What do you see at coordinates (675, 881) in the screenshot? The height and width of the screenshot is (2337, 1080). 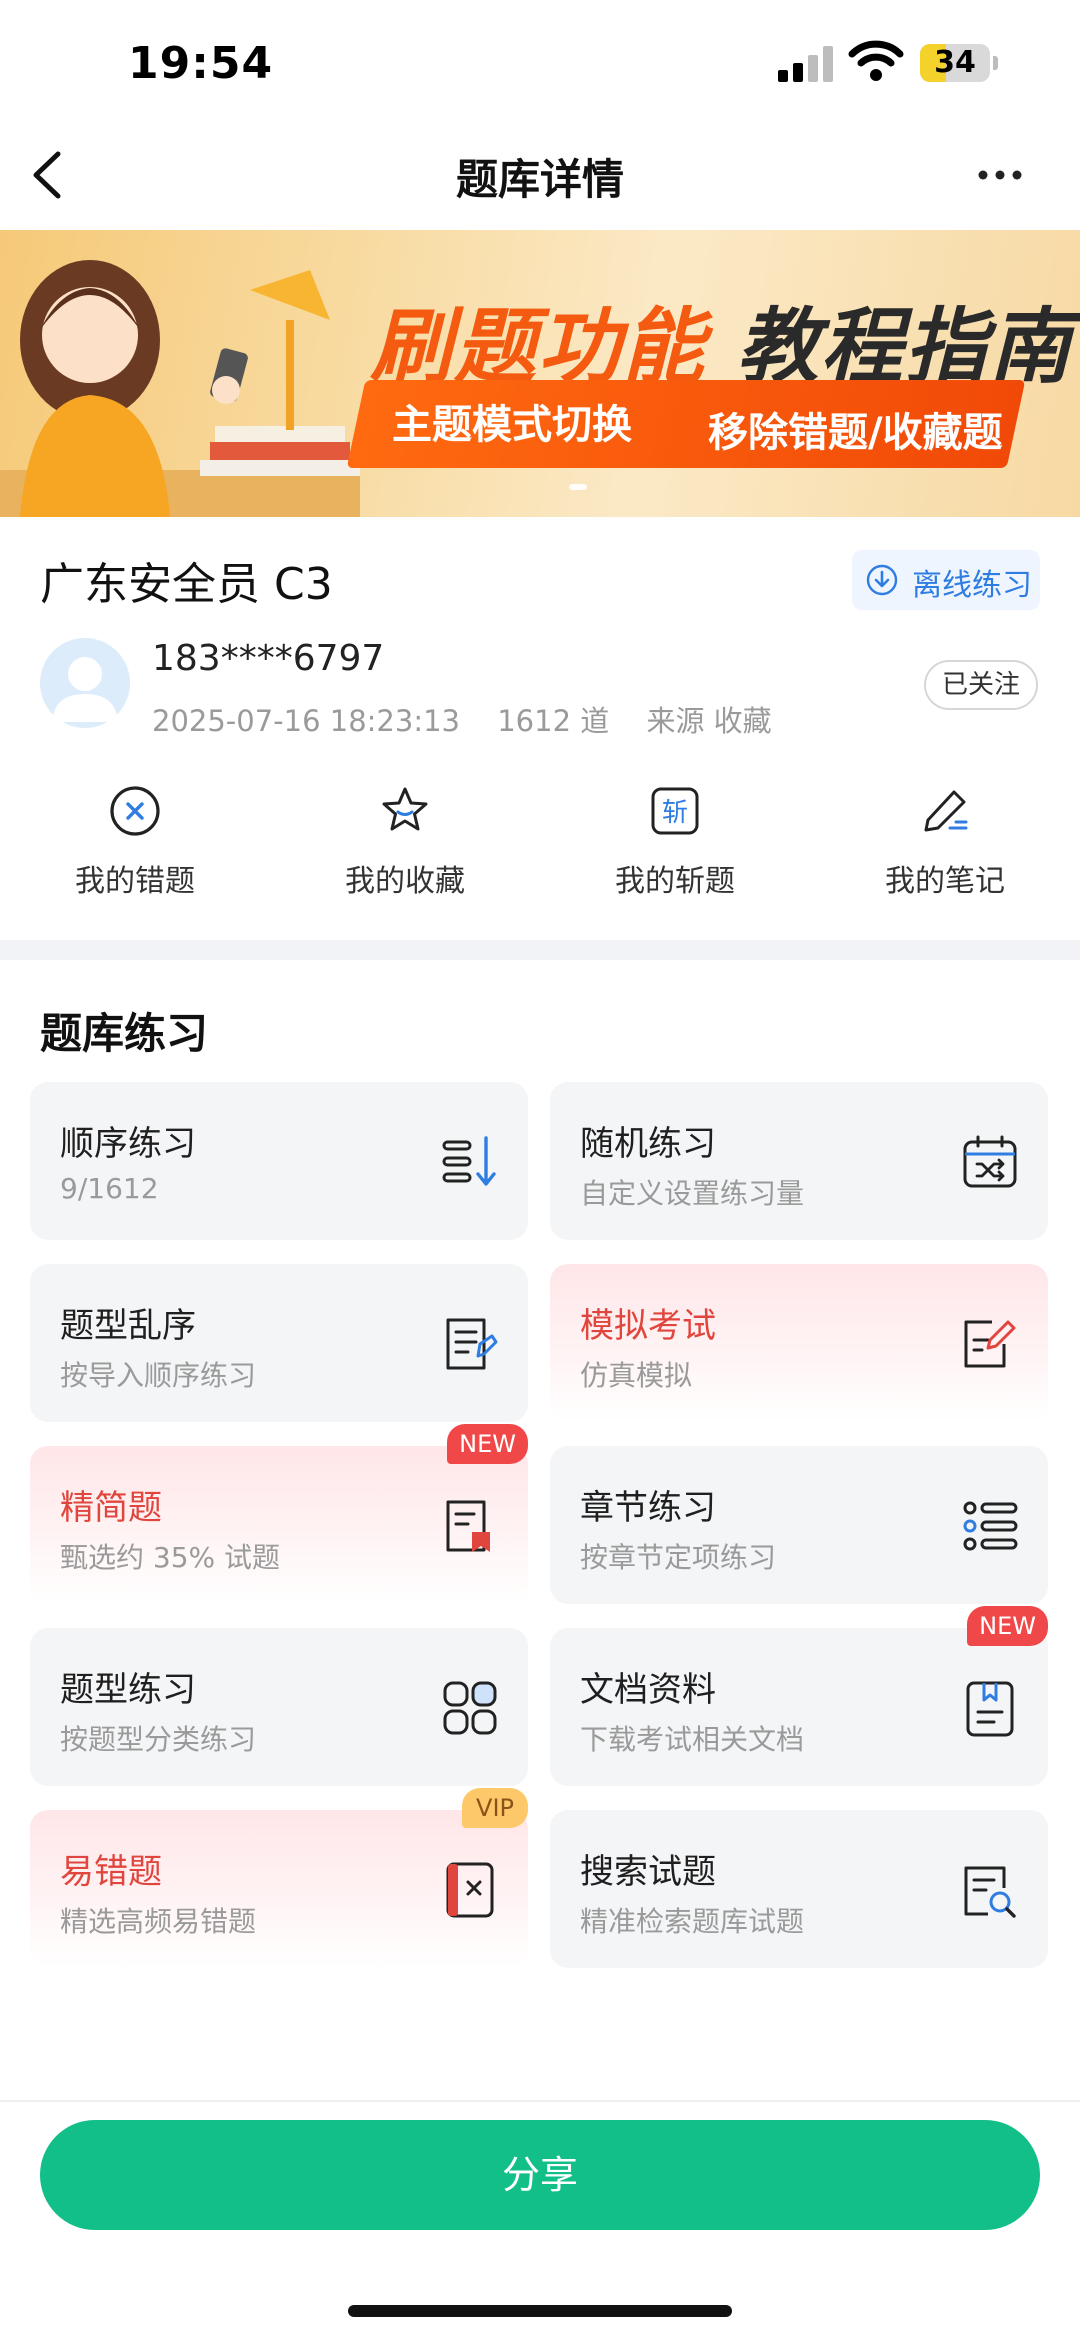 I see `qa-label: 我的斩题` at bounding box center [675, 881].